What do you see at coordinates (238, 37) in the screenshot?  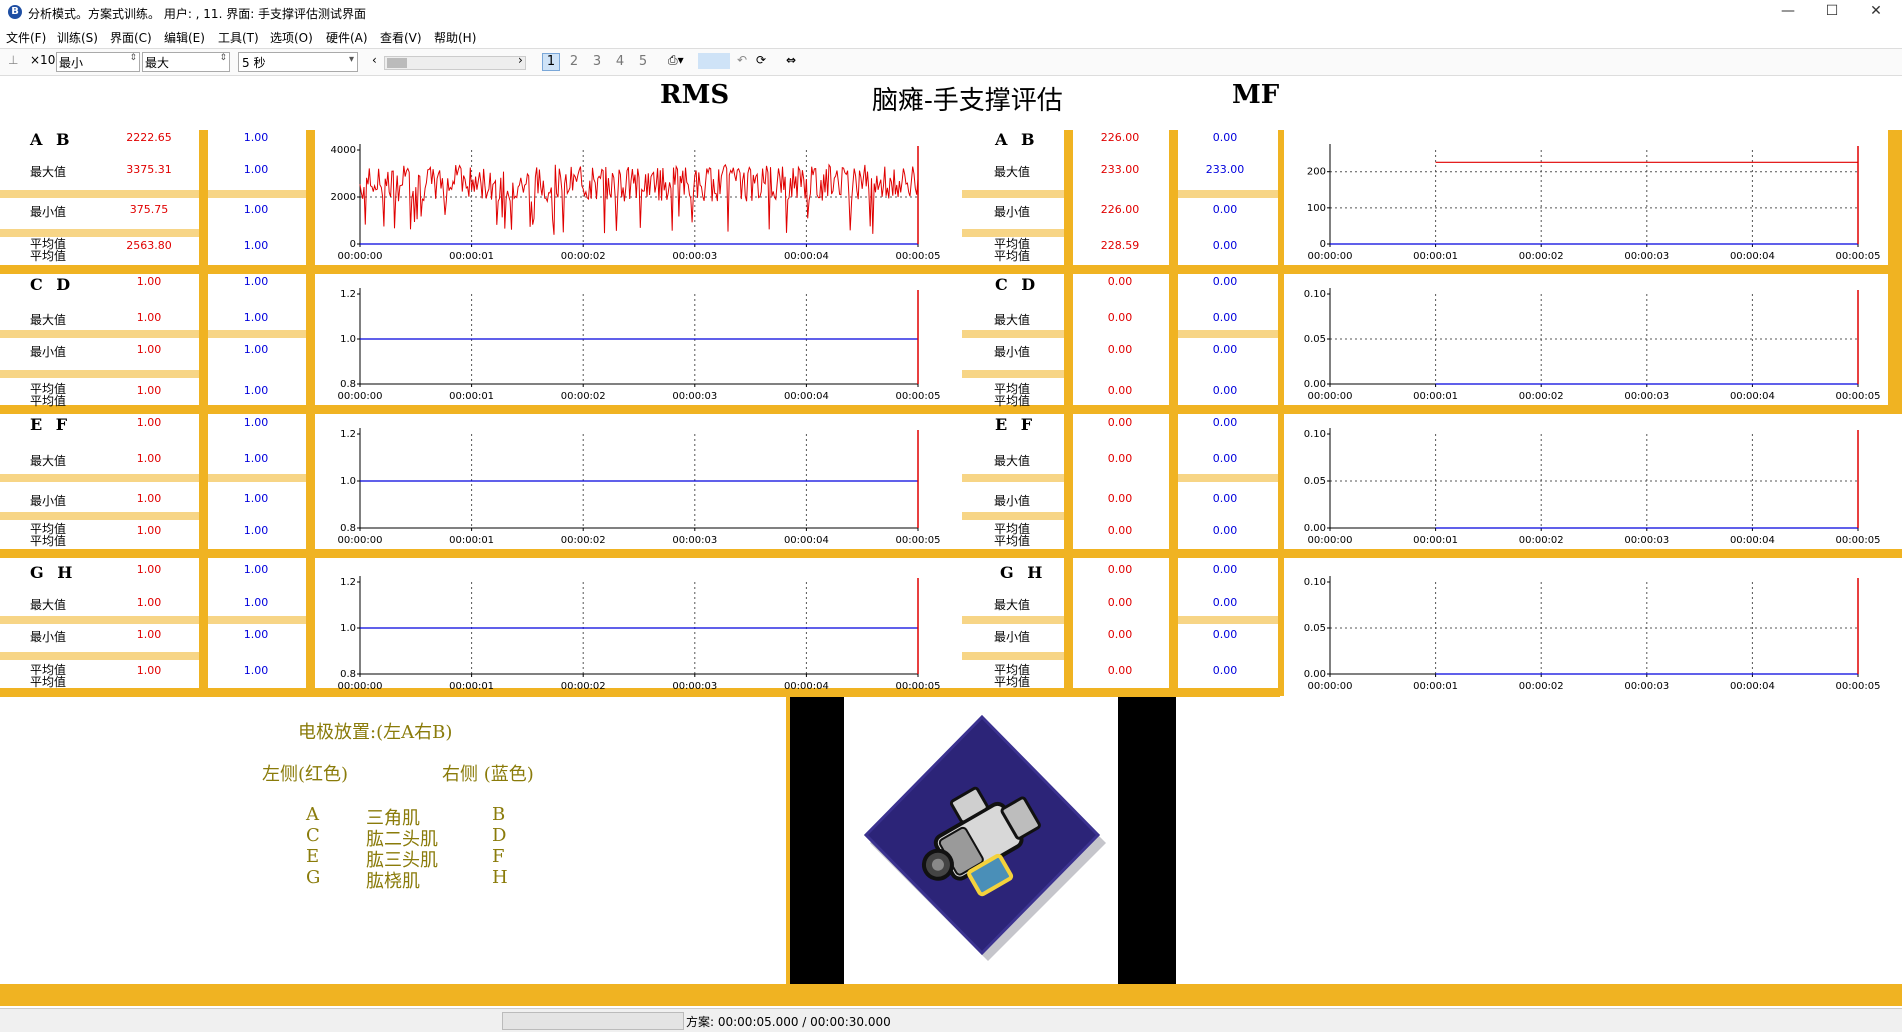 I see `menu-tools: 工具(T)` at bounding box center [238, 37].